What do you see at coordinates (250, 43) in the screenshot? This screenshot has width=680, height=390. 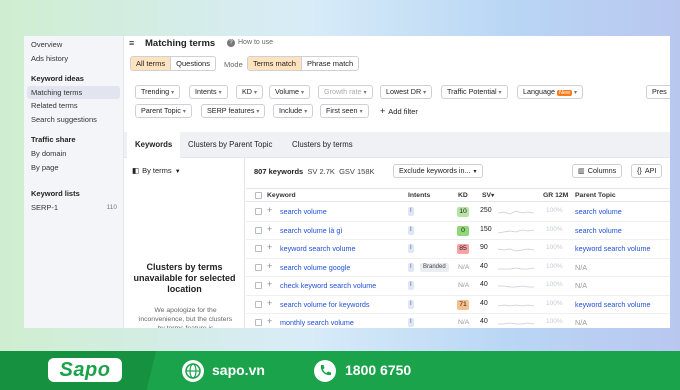 I see `how-to-use-link: ? How to use` at bounding box center [250, 43].